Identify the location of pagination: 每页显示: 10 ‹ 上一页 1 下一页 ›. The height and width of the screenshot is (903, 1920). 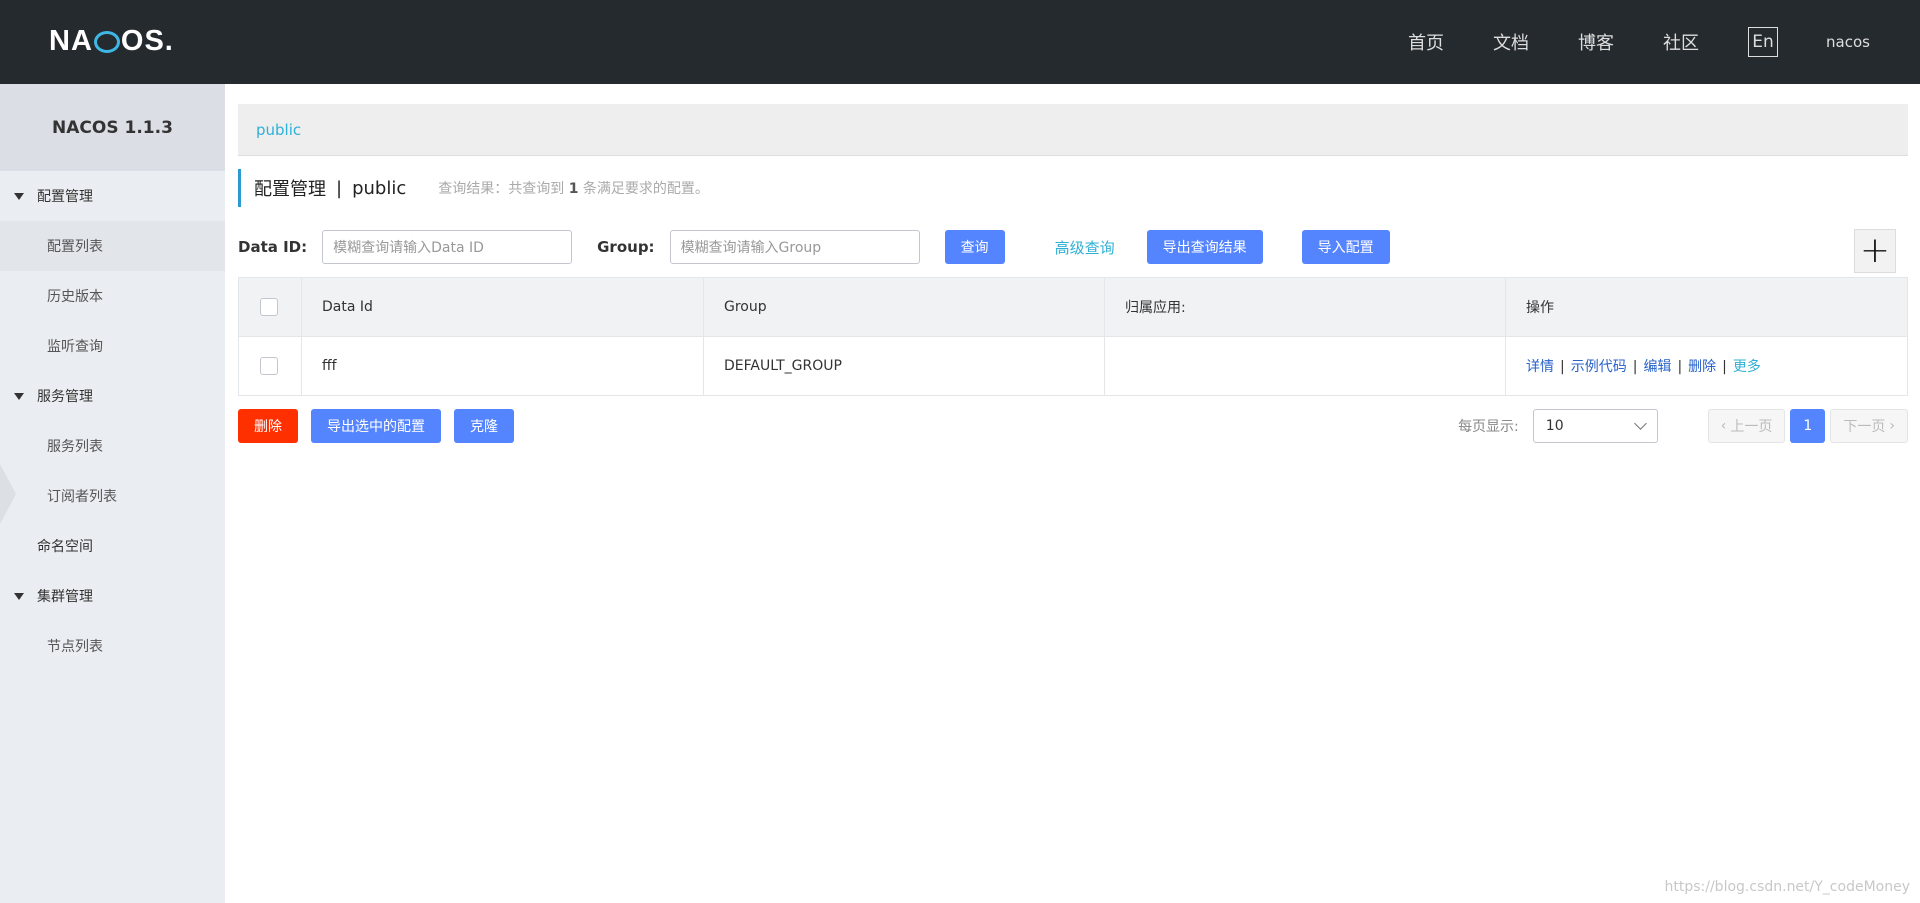
(1683, 426).